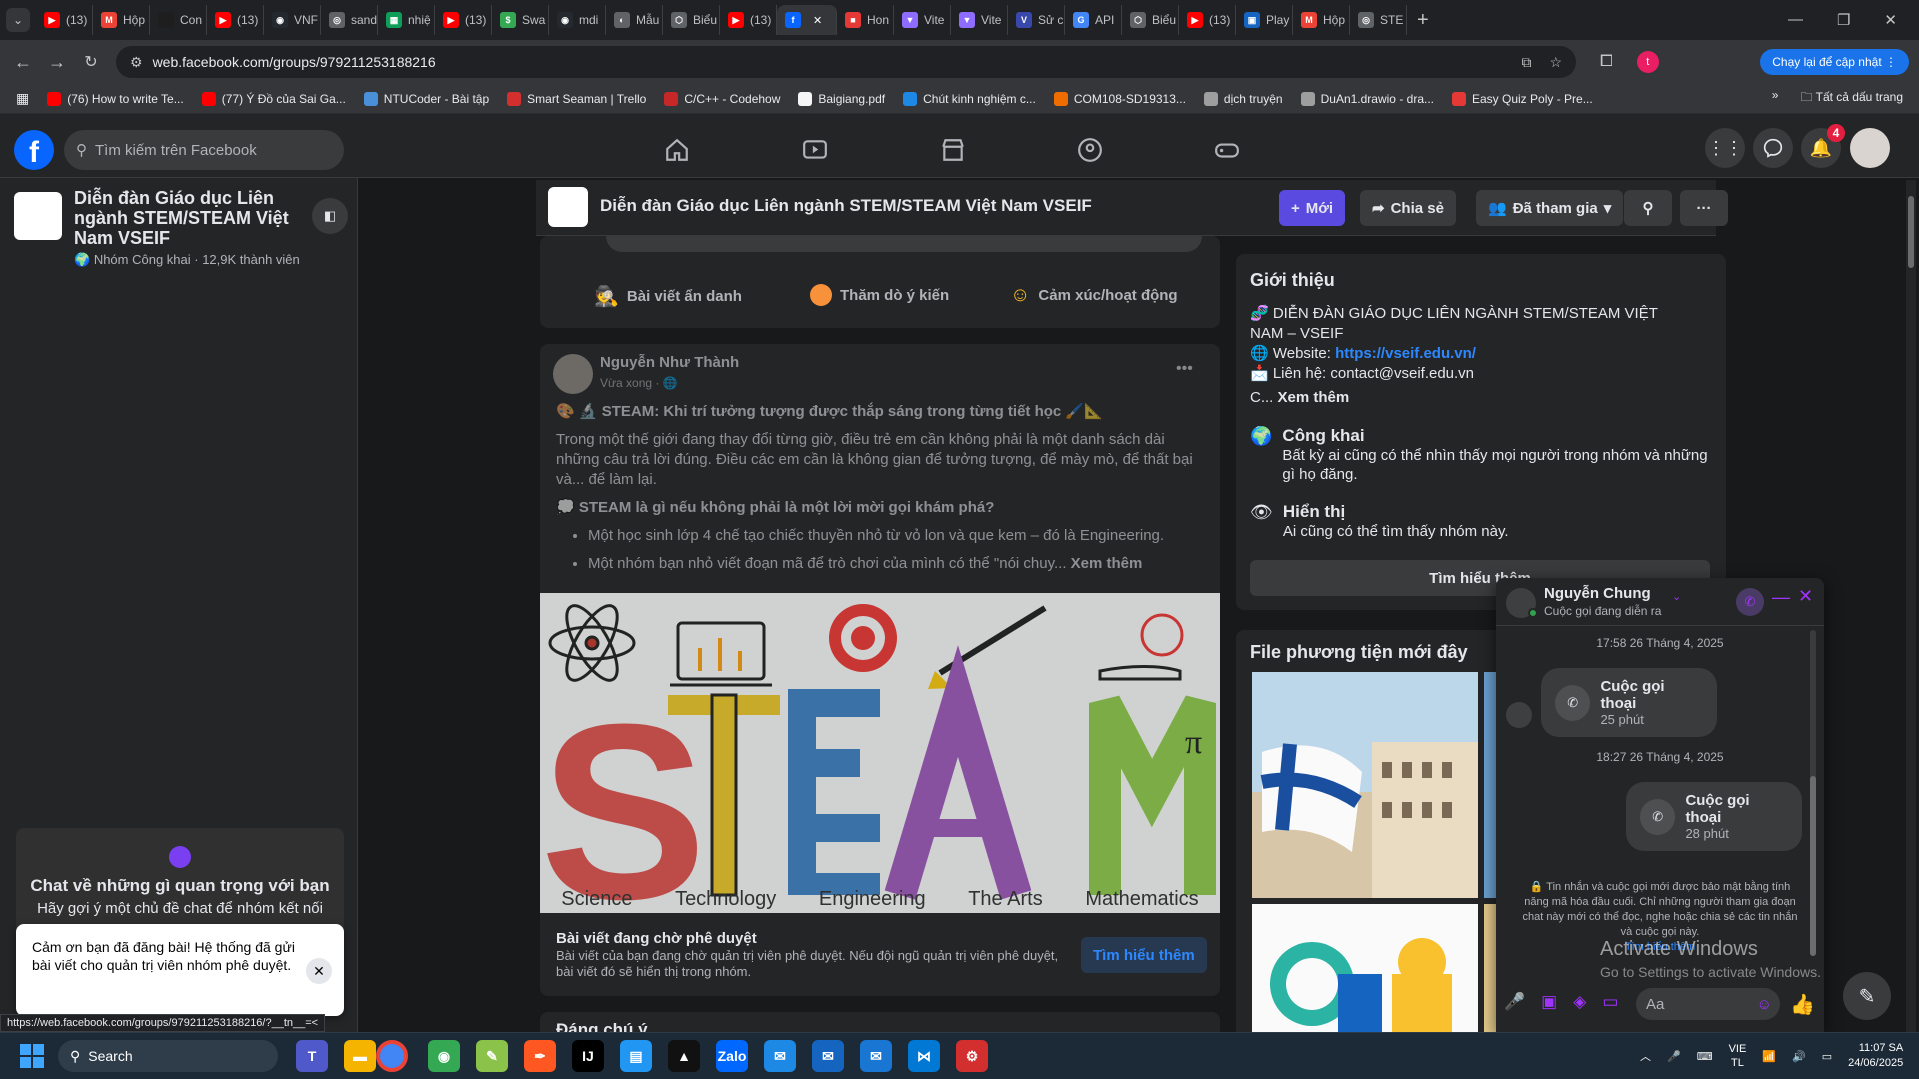 Image resolution: width=1919 pixels, height=1079 pixels. What do you see at coordinates (540, 1056) in the screenshot?
I see `taskbar-app-icon: ✒` at bounding box center [540, 1056].